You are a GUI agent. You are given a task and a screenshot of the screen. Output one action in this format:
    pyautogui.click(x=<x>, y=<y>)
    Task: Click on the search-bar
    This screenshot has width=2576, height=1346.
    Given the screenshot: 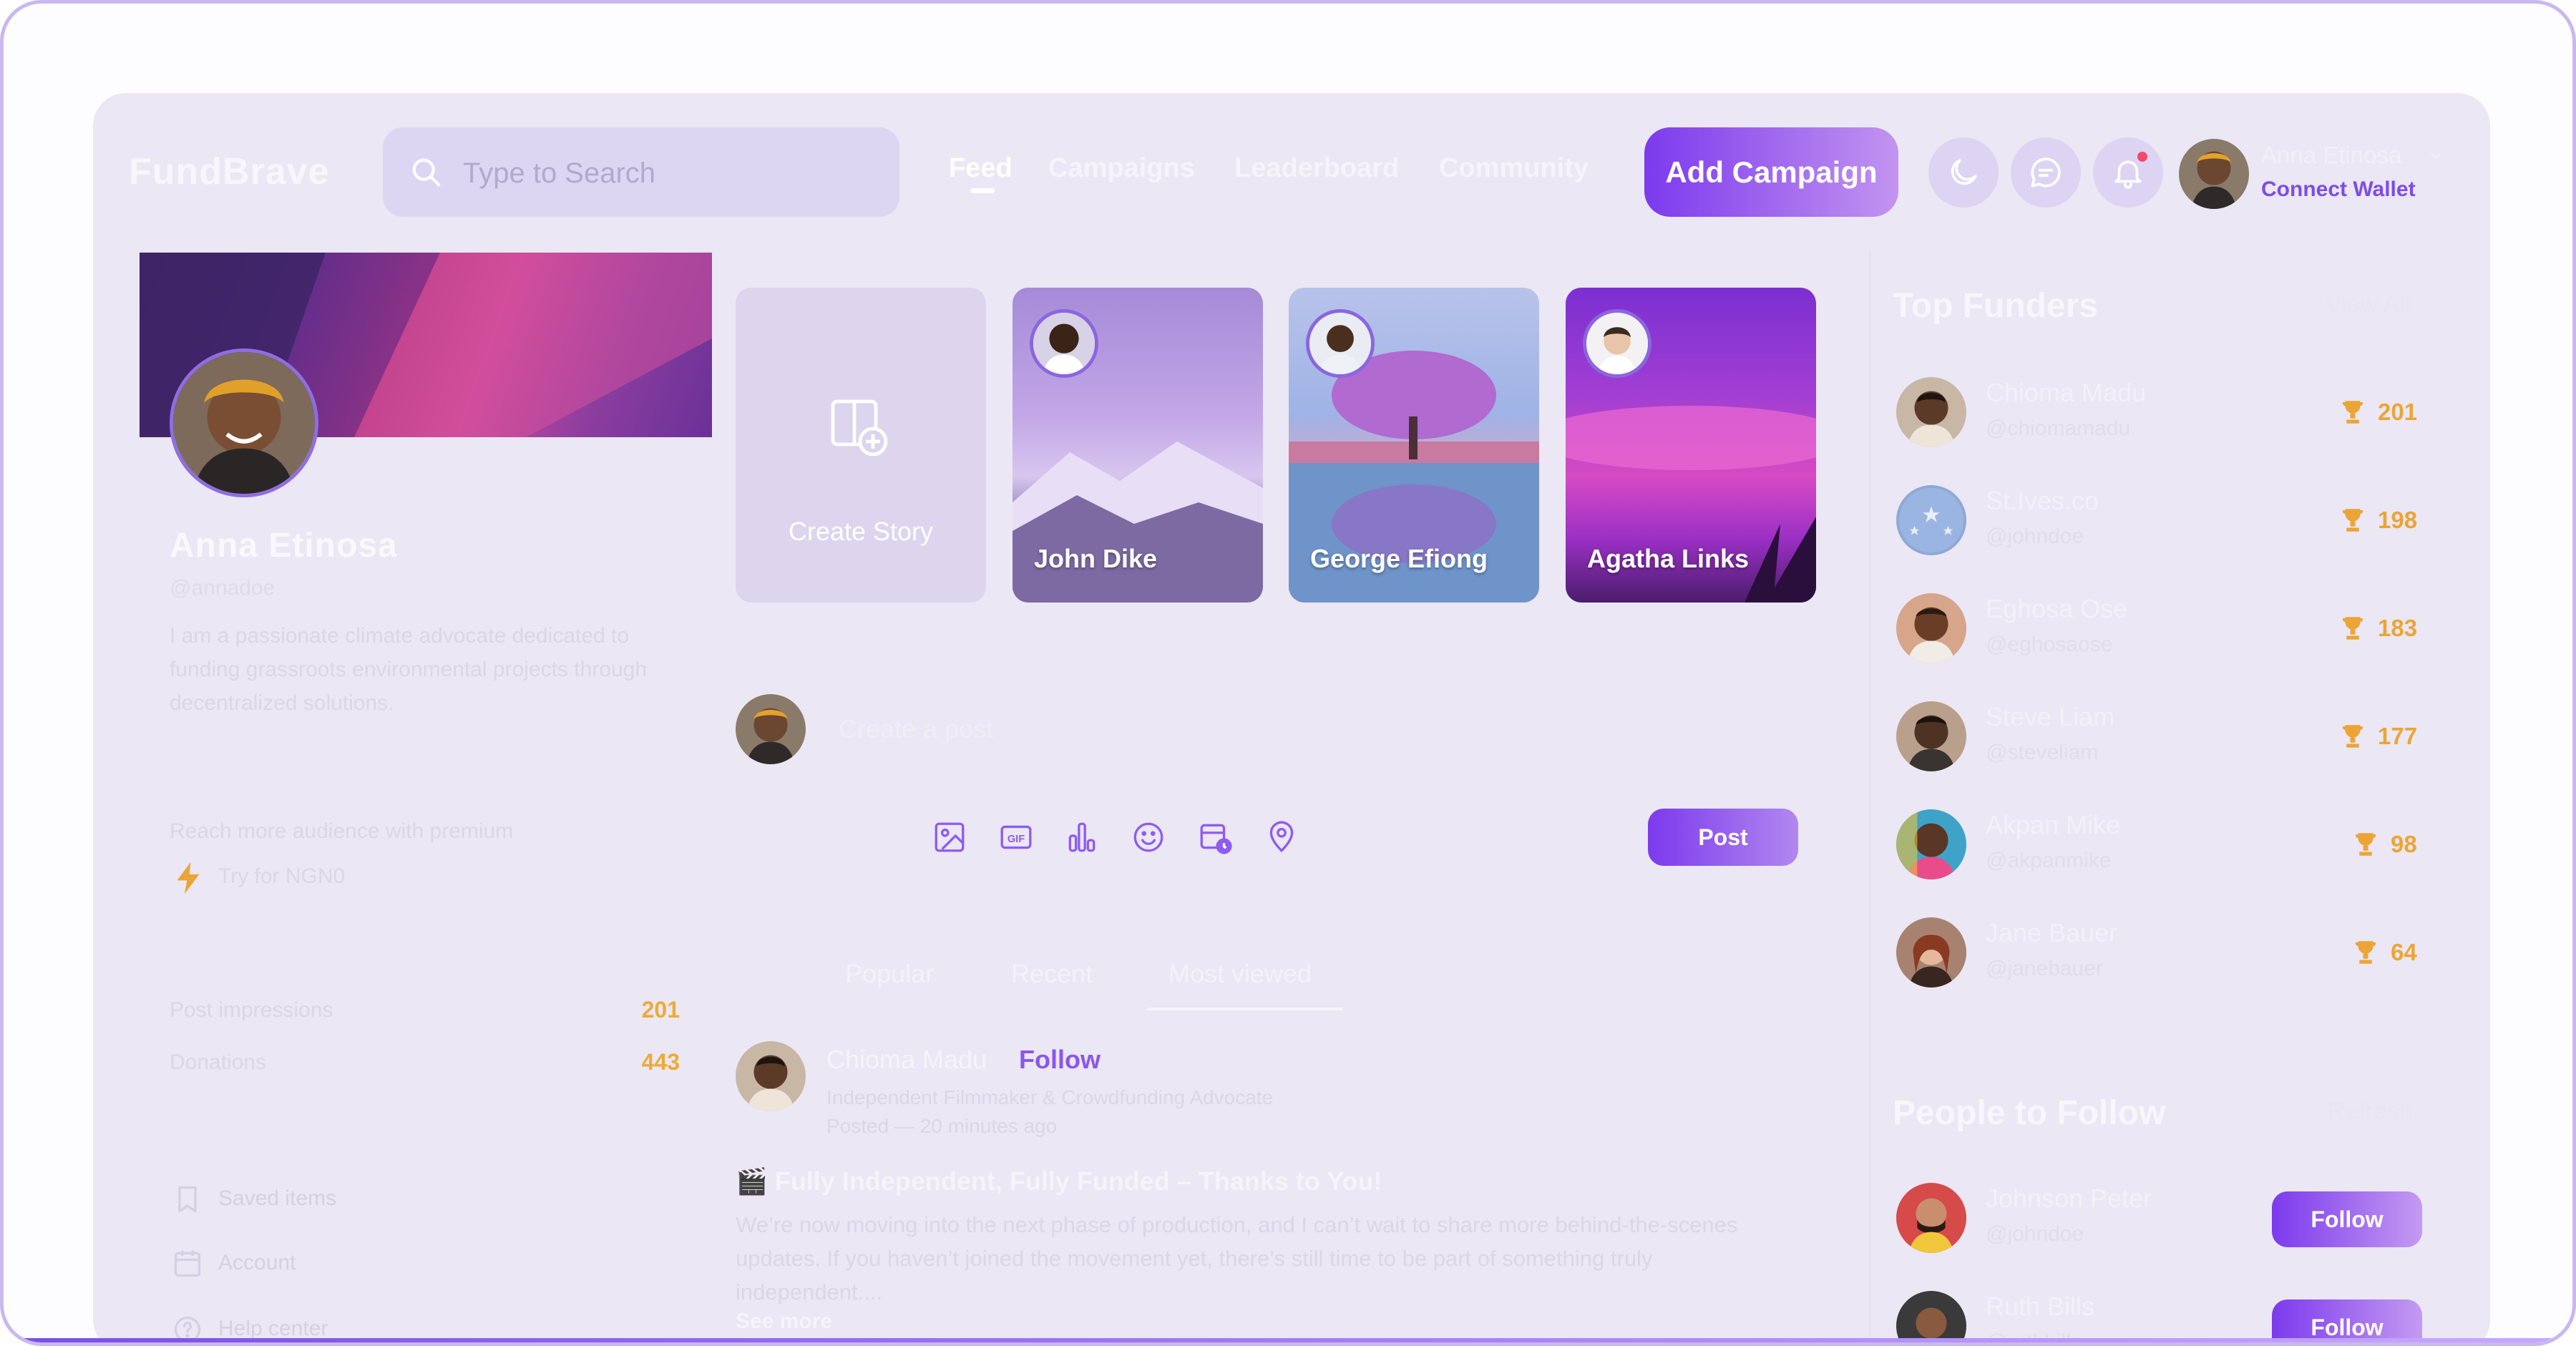 What is the action you would take?
    pyautogui.click(x=641, y=172)
    